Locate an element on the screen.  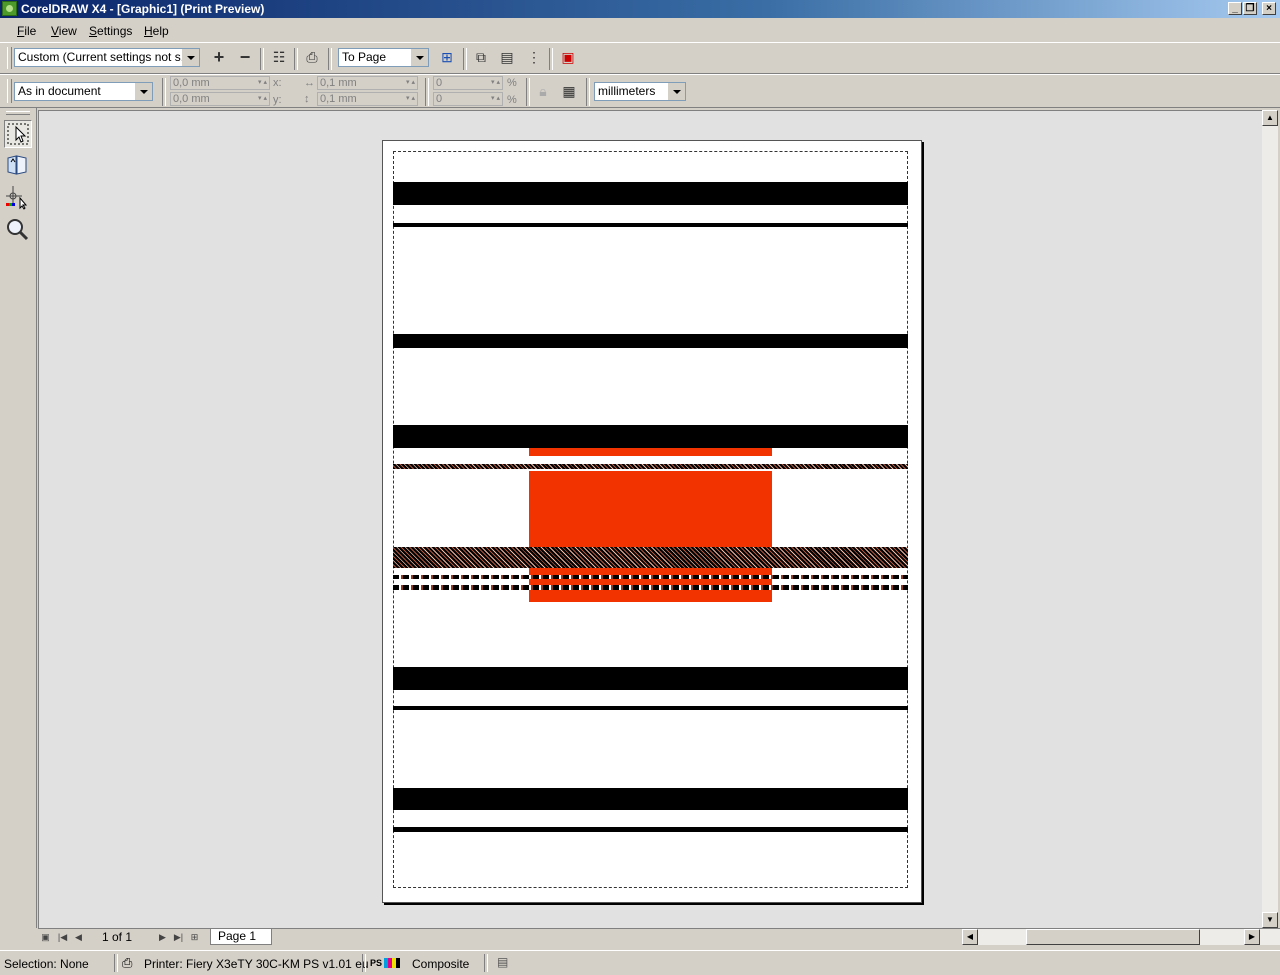
scroll-left-button: ◀ is located at coordinates (970, 937).